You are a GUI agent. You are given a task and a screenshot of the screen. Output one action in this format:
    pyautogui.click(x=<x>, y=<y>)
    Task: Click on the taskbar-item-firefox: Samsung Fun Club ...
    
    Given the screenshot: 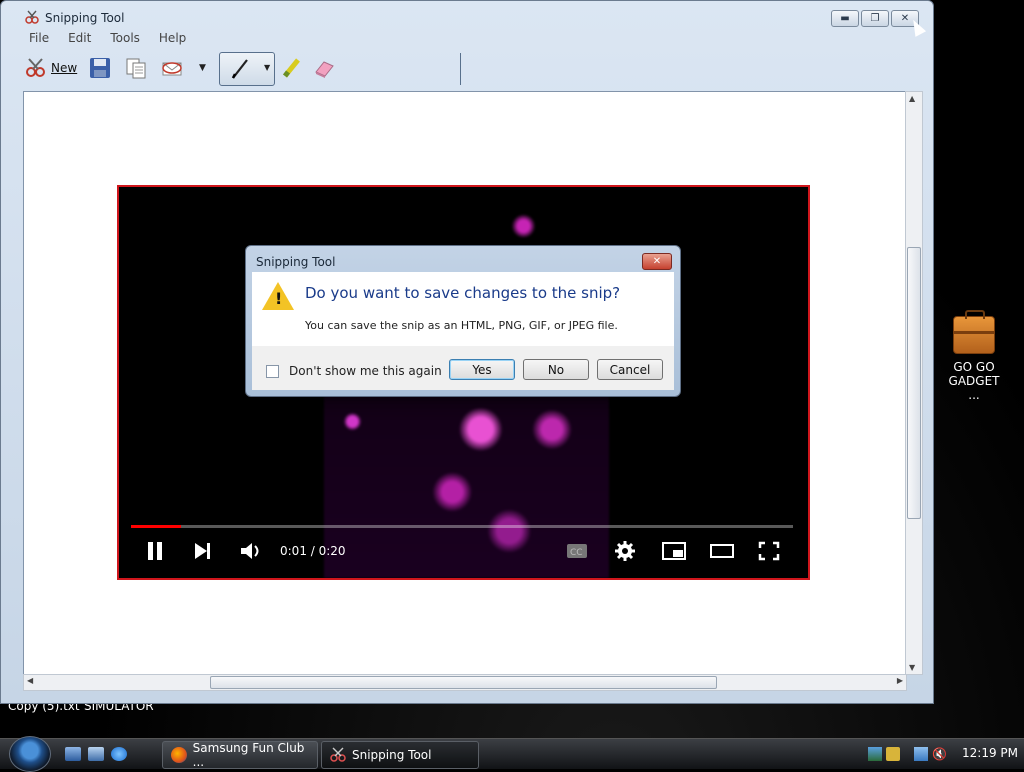 What is the action you would take?
    pyautogui.click(x=240, y=755)
    